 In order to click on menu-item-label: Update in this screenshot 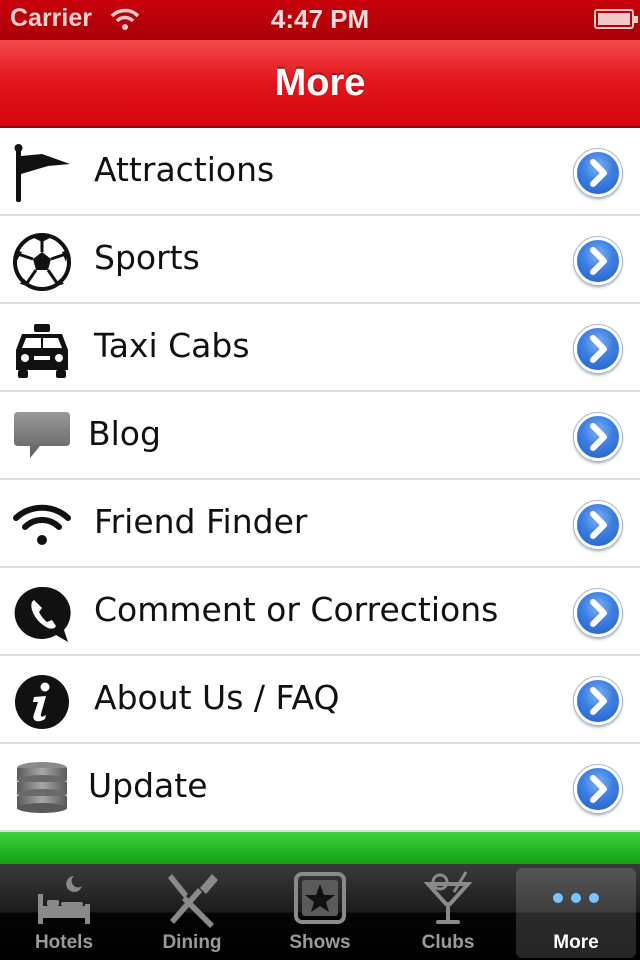, I will do `click(148, 785)`.